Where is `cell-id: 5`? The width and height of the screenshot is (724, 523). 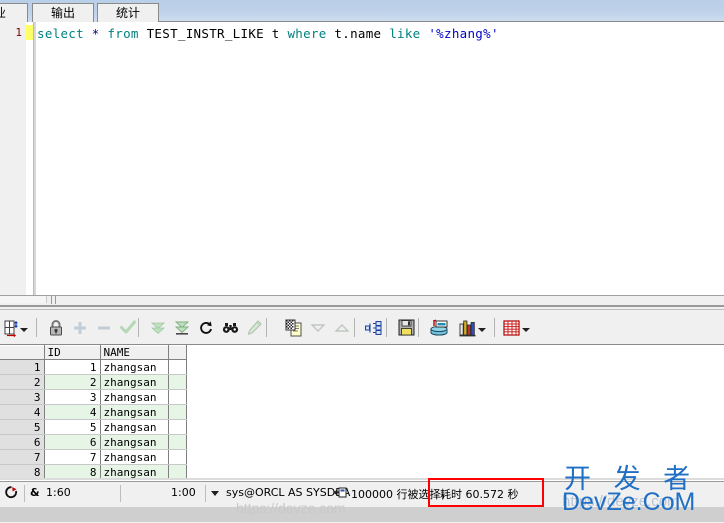 cell-id: 5 is located at coordinates (72, 427).